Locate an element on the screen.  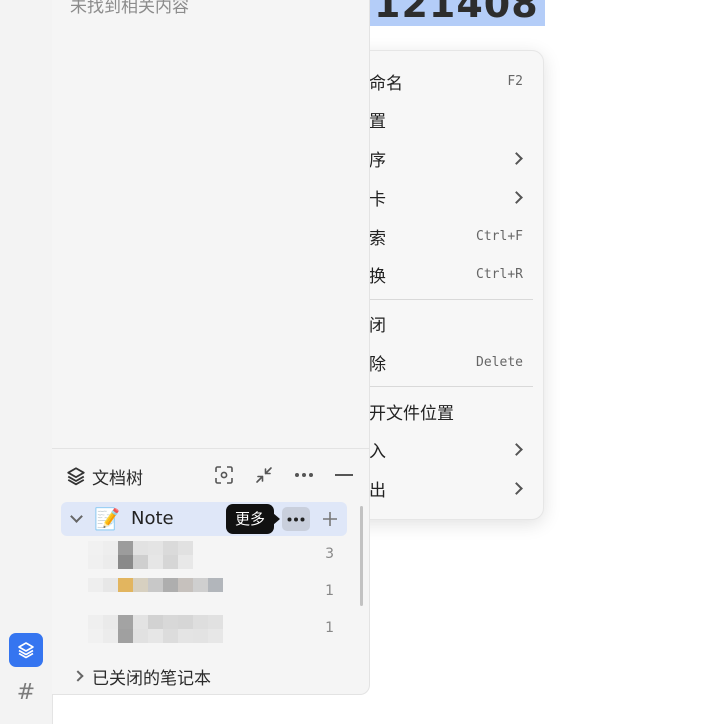
more-options-icon is located at coordinates (304, 475).